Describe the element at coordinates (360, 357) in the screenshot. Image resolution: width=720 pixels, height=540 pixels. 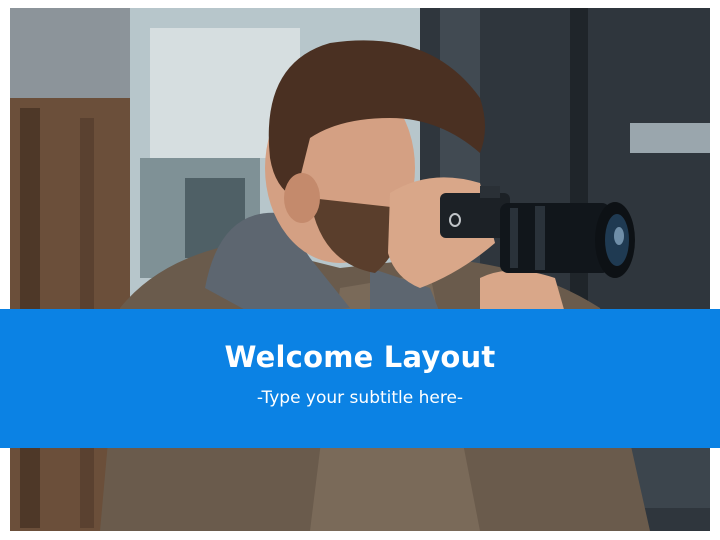
I see `slide-title: Welcome Layout` at that location.